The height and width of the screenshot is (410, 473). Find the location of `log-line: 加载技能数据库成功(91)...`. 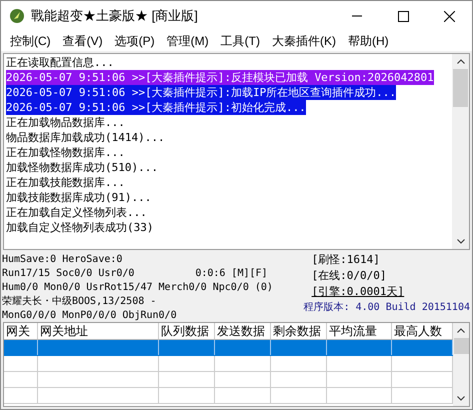

log-line: 加载技能数据库成功(91)... is located at coordinates (79, 197).